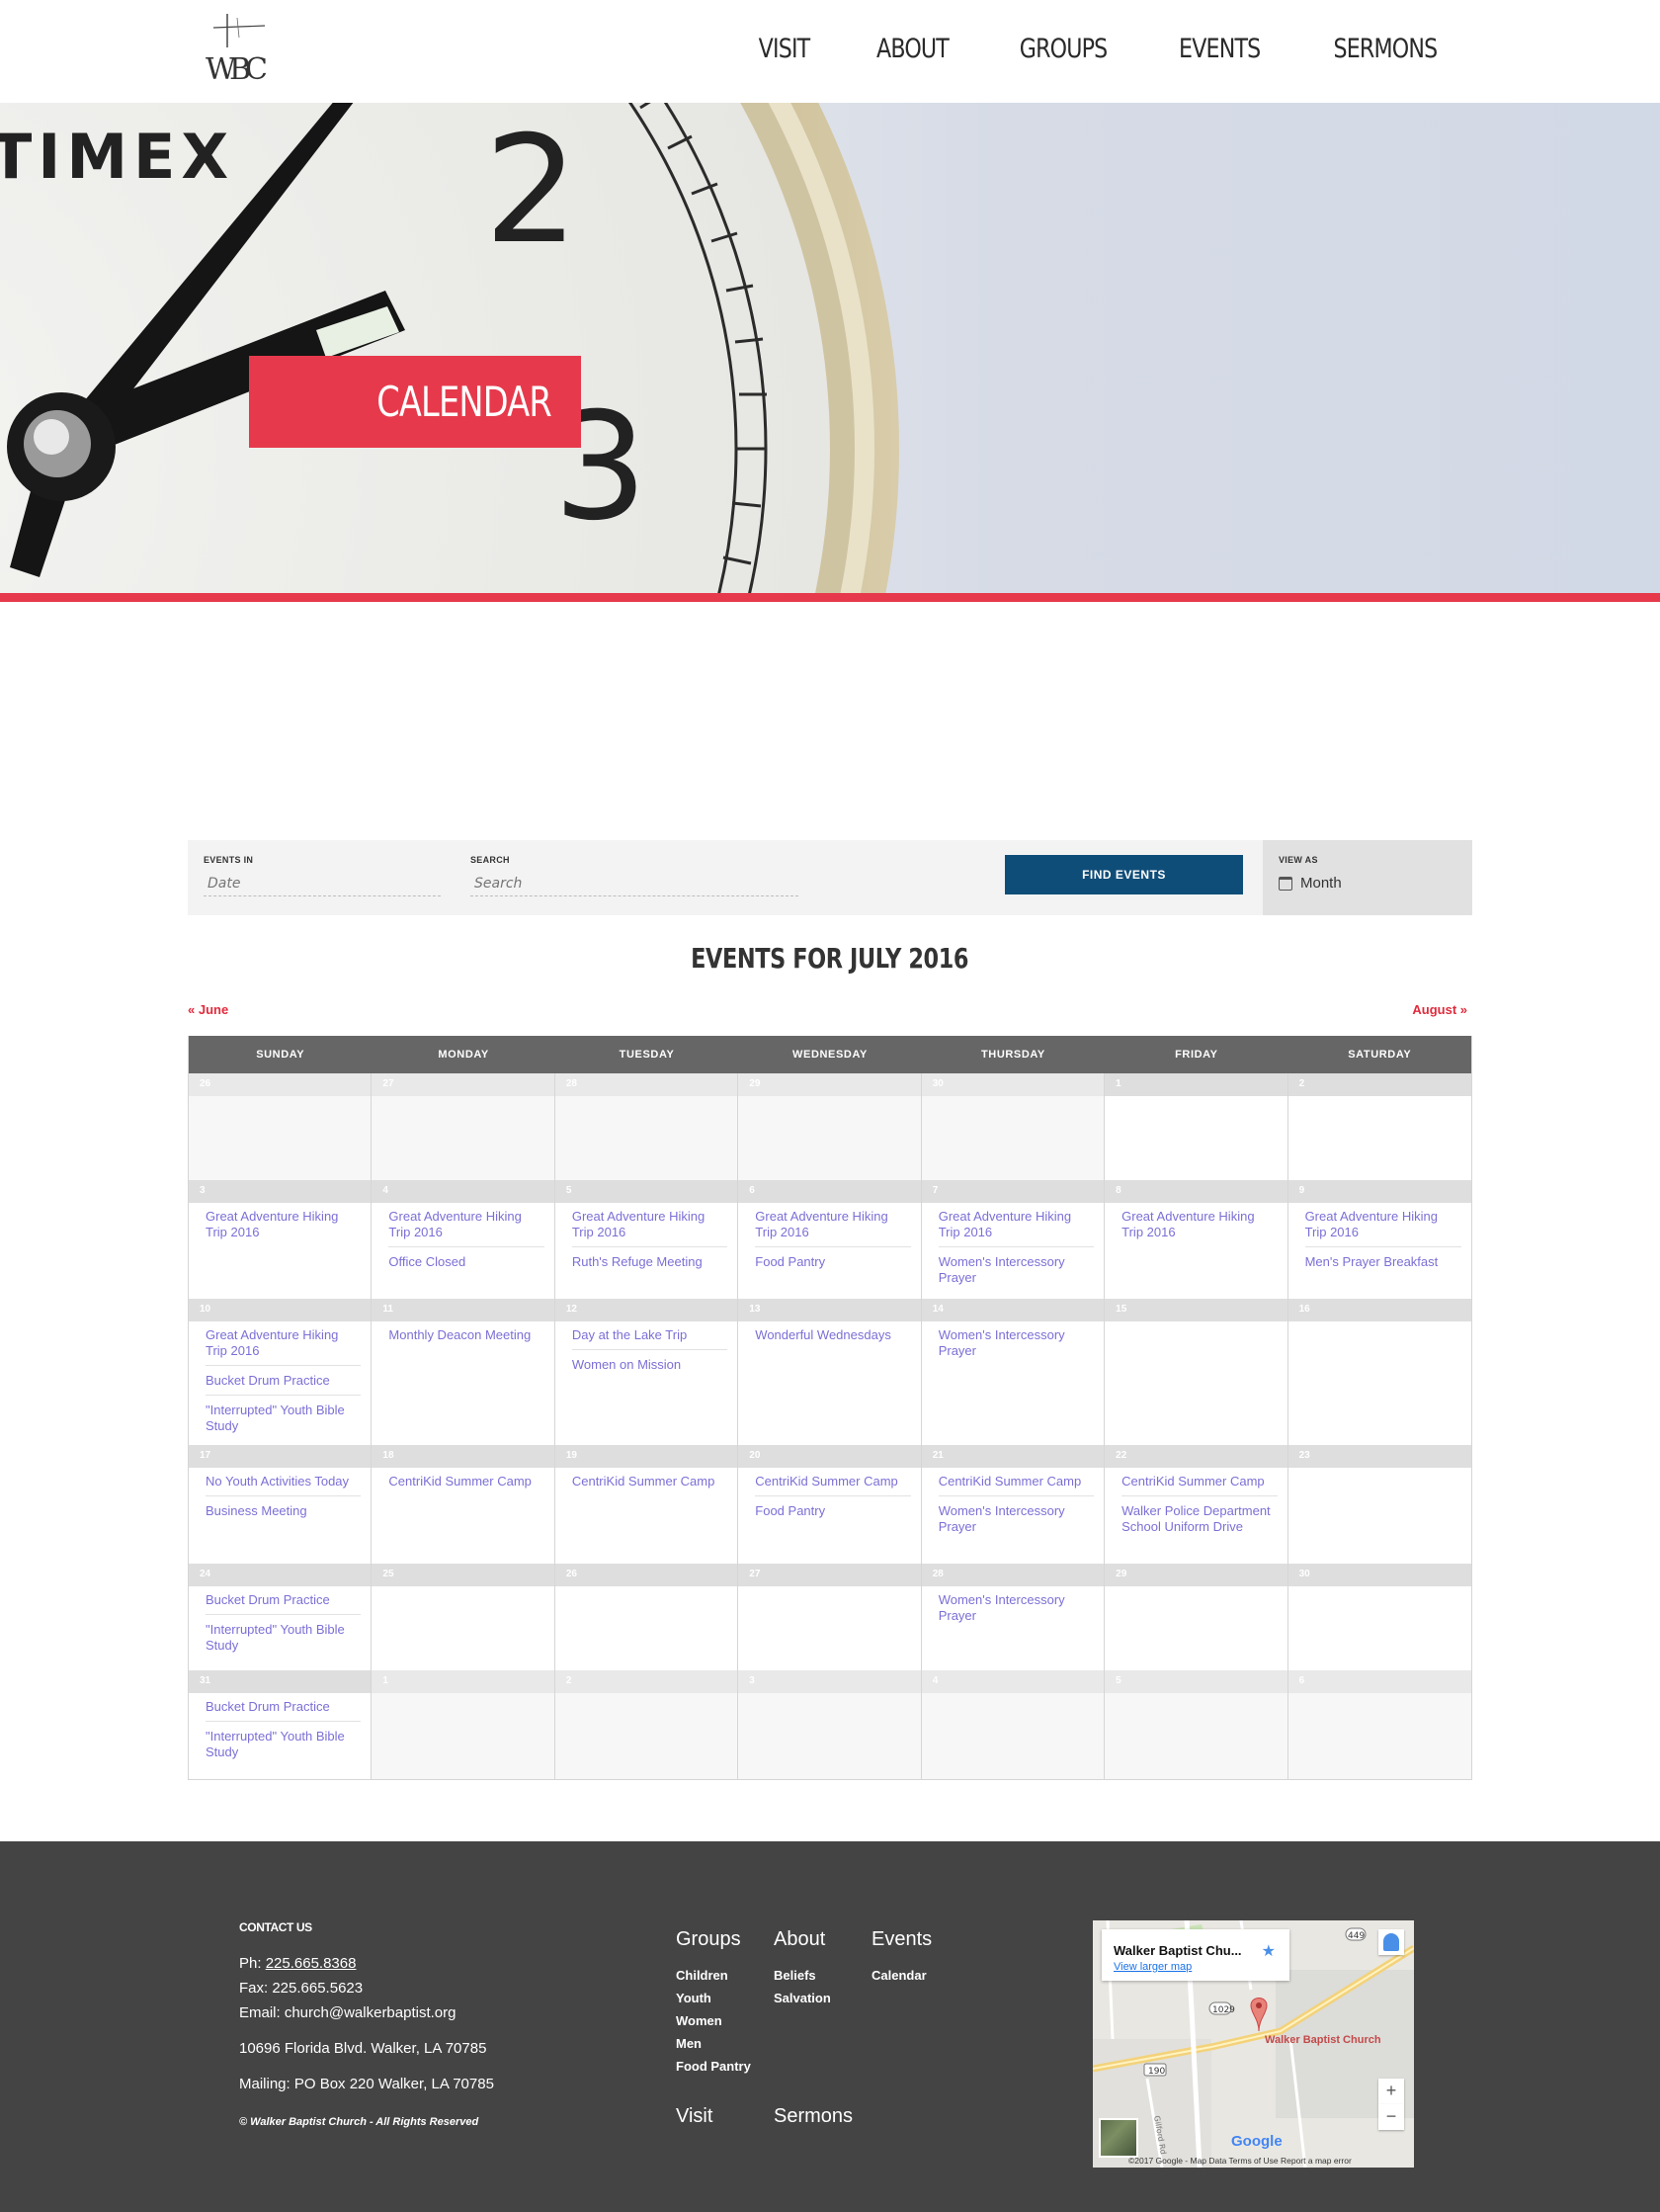  I want to click on search-input, so click(634, 883).